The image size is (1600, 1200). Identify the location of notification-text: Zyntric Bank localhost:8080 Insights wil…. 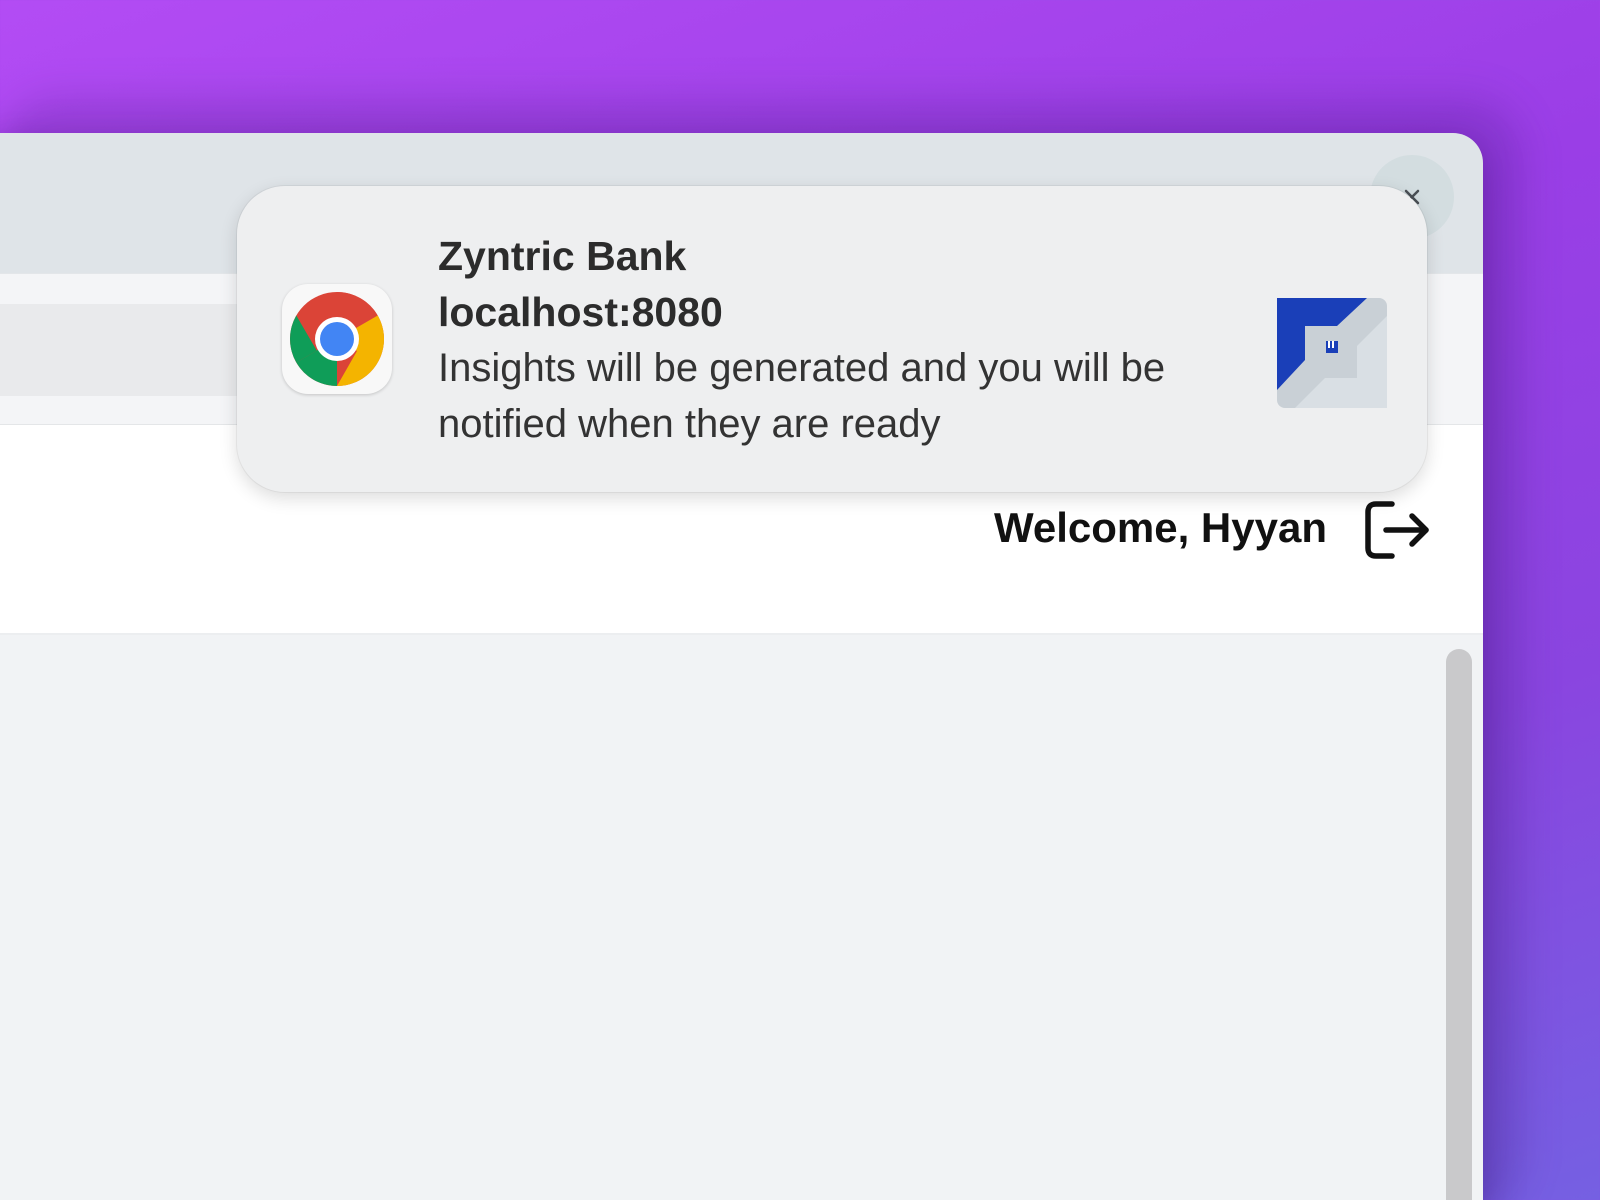
(838, 340).